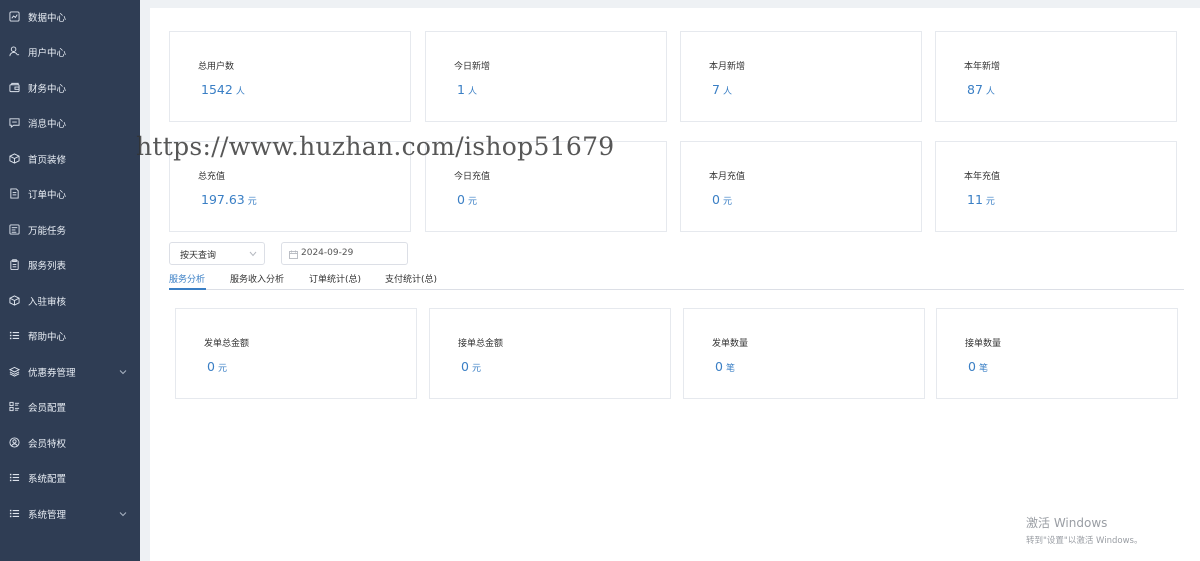  Describe the element at coordinates (14, 300) in the screenshot. I see `cube-icon` at that location.